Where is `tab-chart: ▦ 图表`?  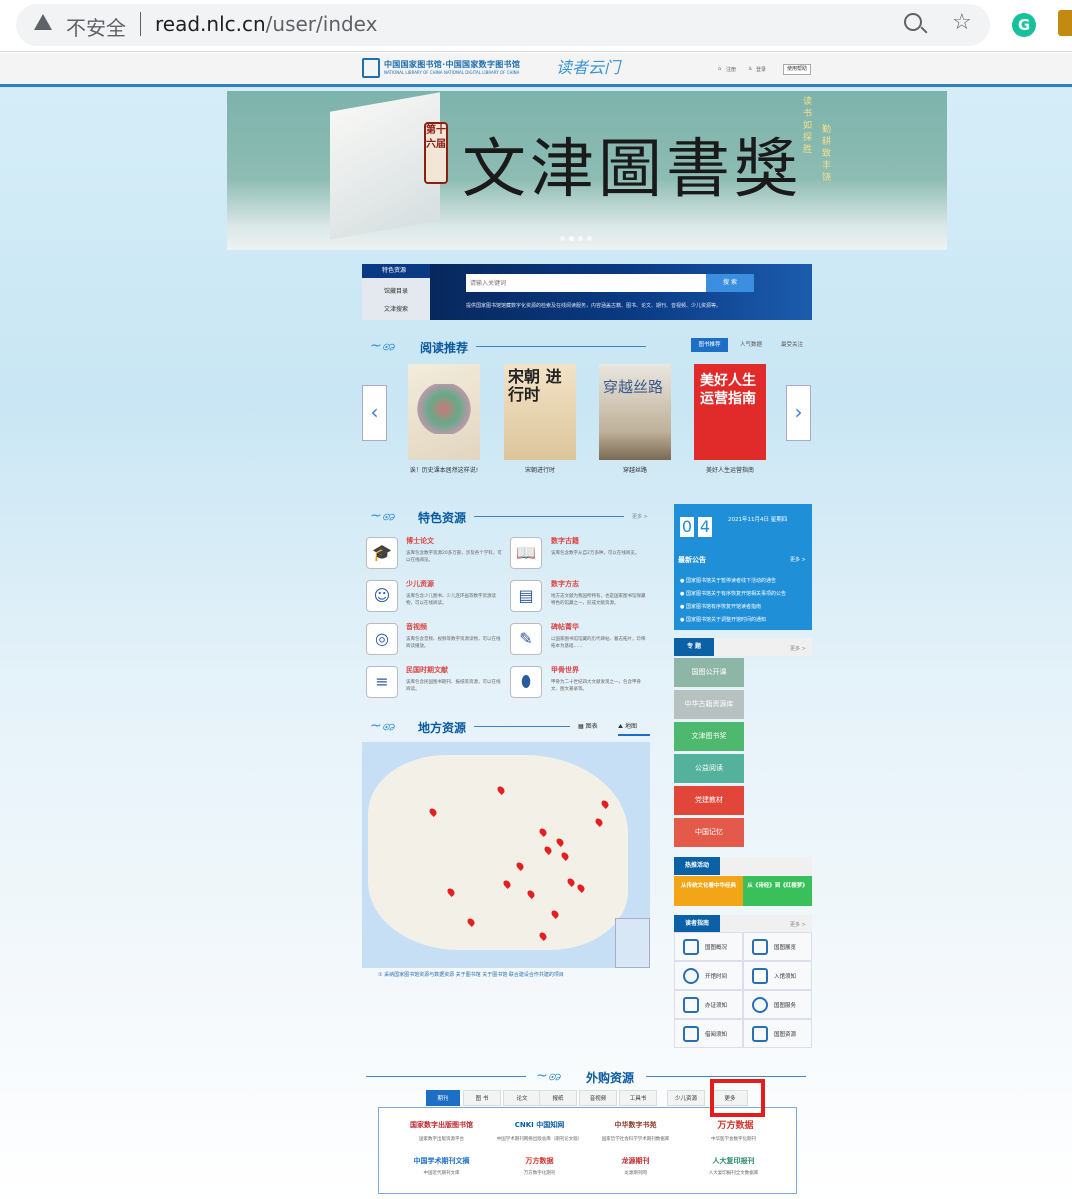 tab-chart: ▦ 图表 is located at coordinates (588, 727).